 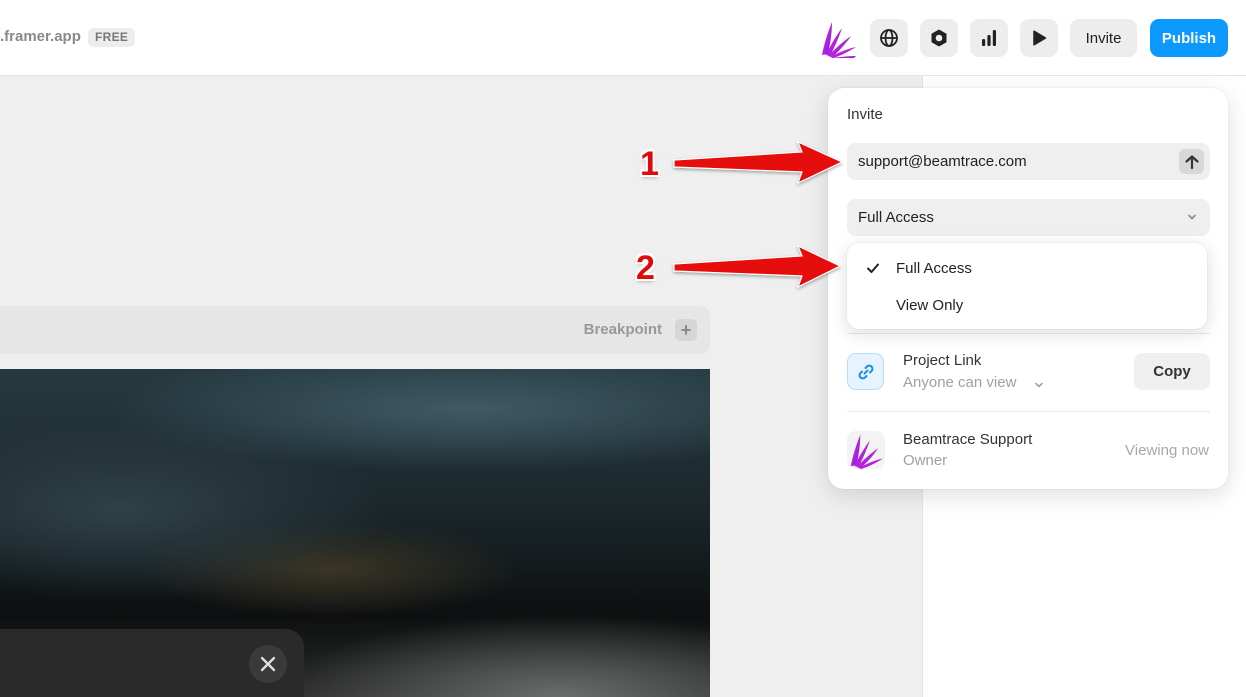 What do you see at coordinates (934, 268) in the screenshot?
I see `access-option-label: Full Access` at bounding box center [934, 268].